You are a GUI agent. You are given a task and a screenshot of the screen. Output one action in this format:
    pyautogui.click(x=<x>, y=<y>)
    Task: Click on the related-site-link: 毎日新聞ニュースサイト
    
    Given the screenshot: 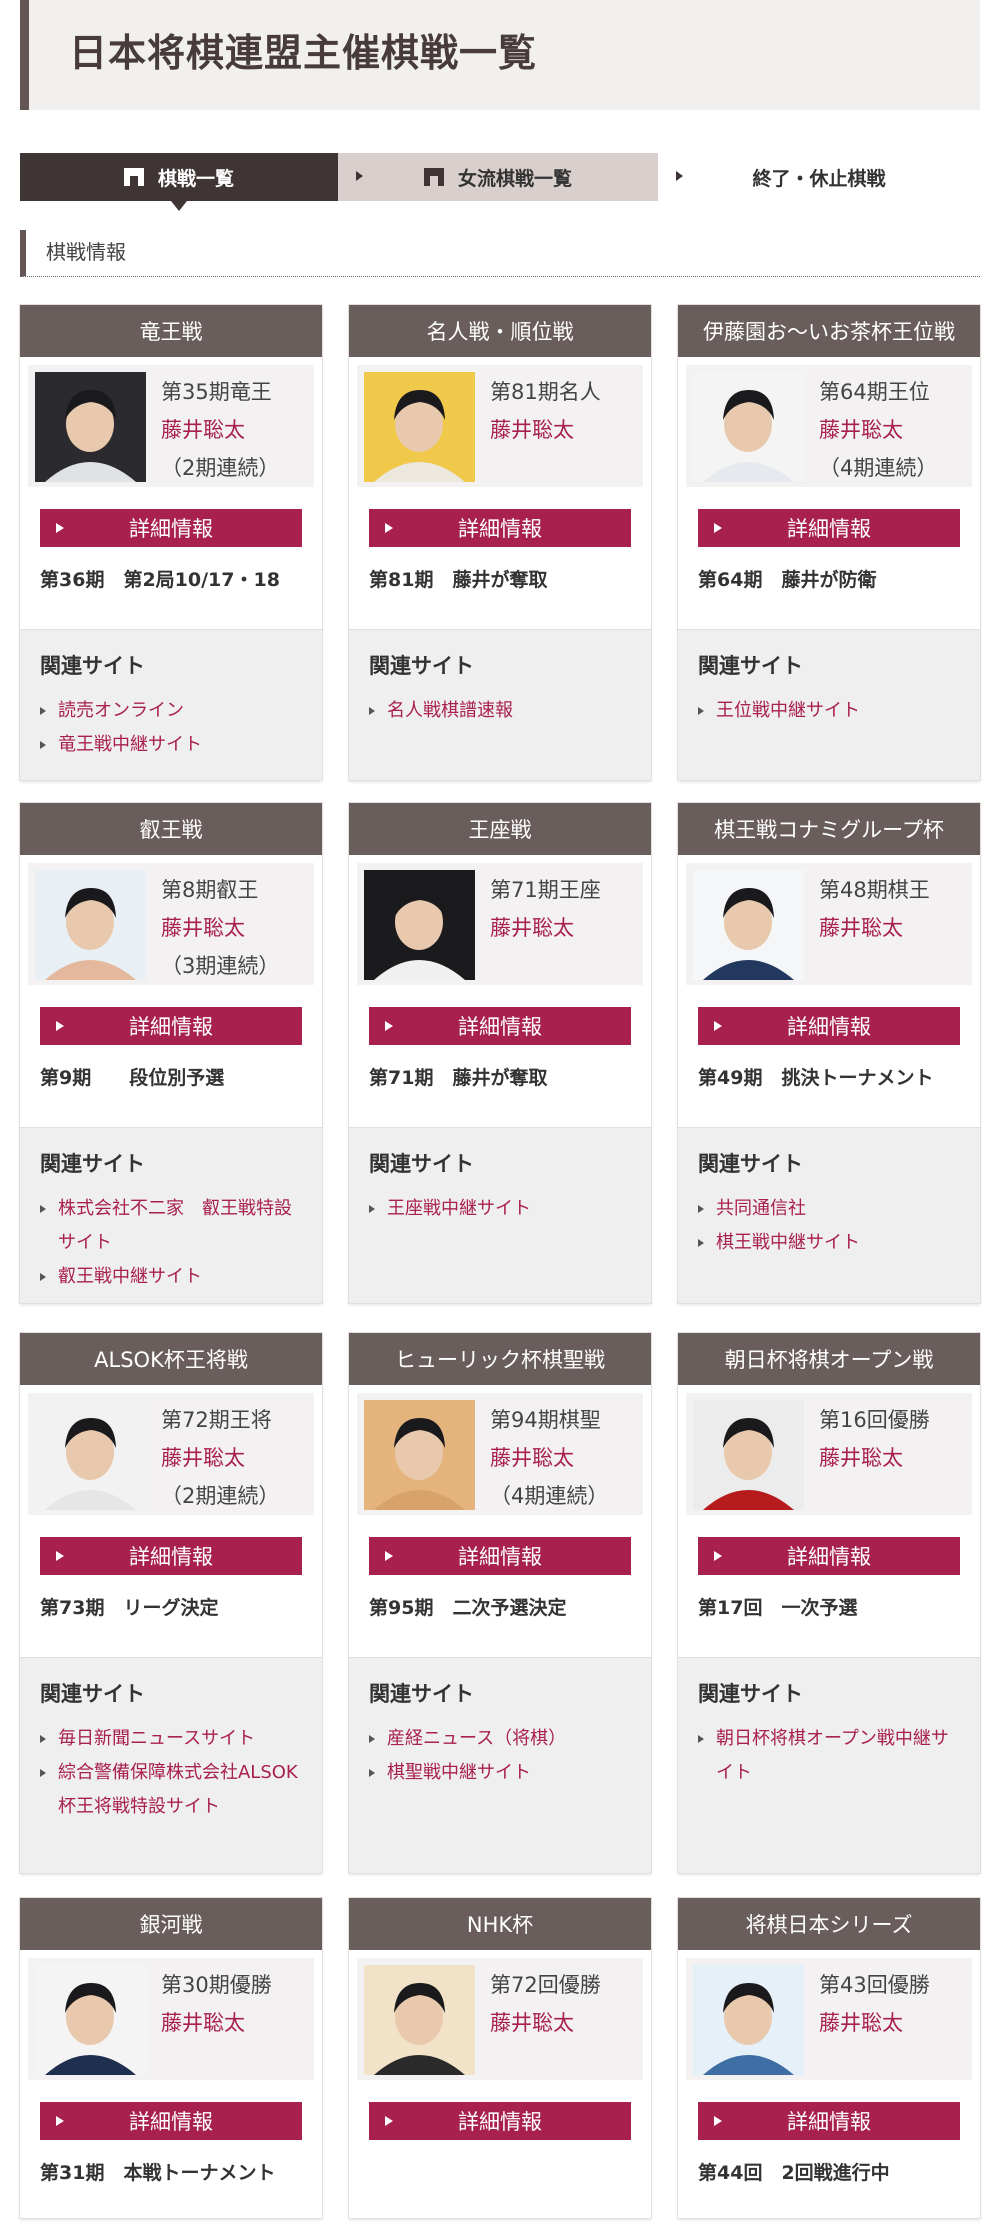 What is the action you would take?
    pyautogui.click(x=171, y=1739)
    